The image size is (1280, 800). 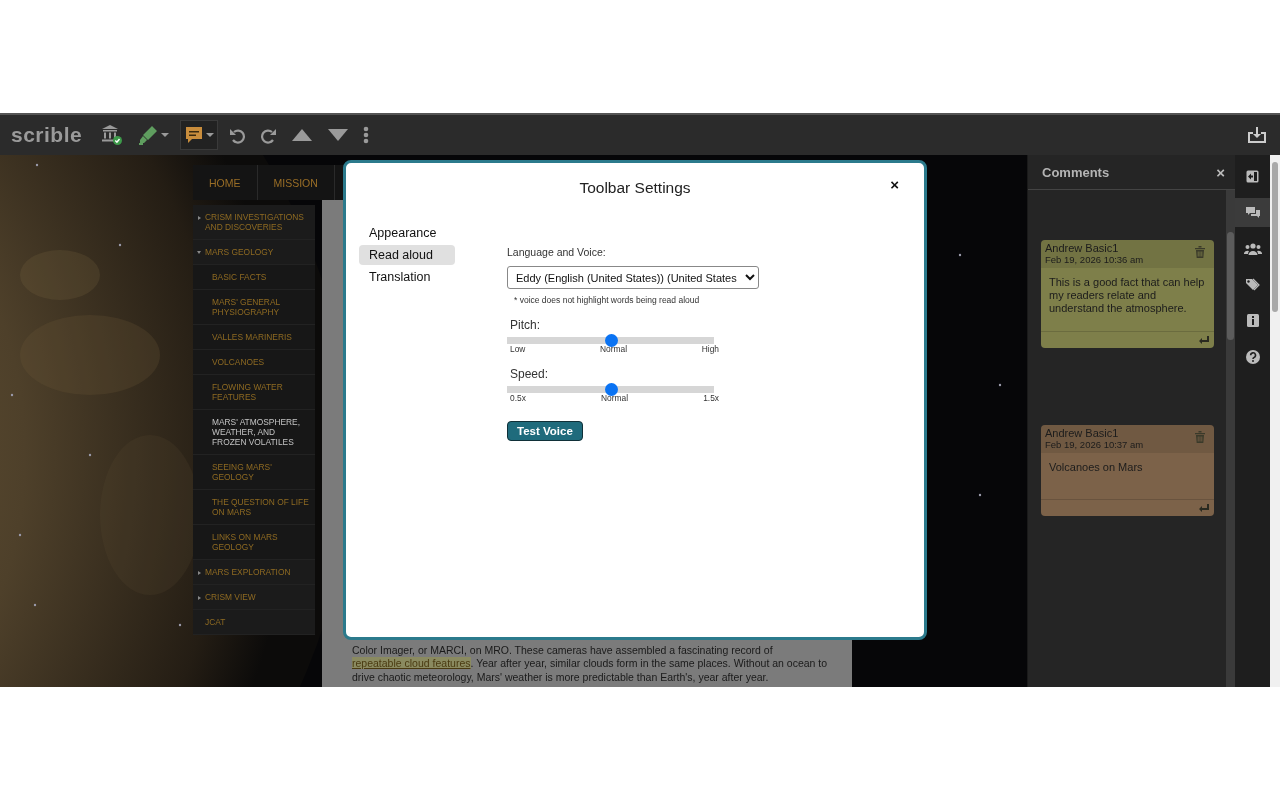 I want to click on menu-item-label: CRISM INVESTIGATIONS AND DISCOVERIES, so click(x=254, y=222).